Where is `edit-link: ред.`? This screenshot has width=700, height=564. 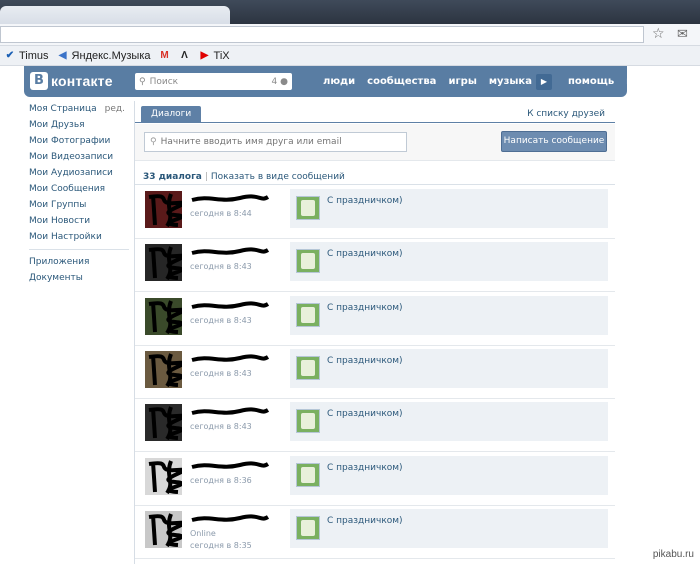 edit-link: ред. is located at coordinates (115, 109).